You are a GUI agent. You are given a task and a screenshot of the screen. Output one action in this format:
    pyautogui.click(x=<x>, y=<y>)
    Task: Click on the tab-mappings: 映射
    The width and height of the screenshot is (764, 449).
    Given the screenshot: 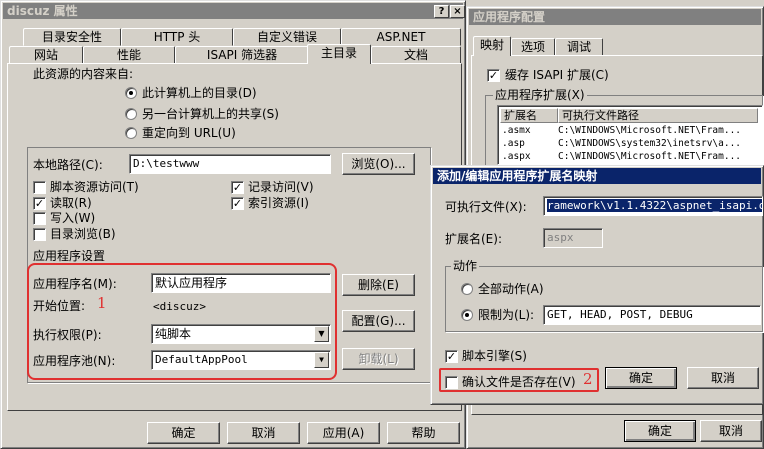 What is the action you would take?
    pyautogui.click(x=492, y=46)
    